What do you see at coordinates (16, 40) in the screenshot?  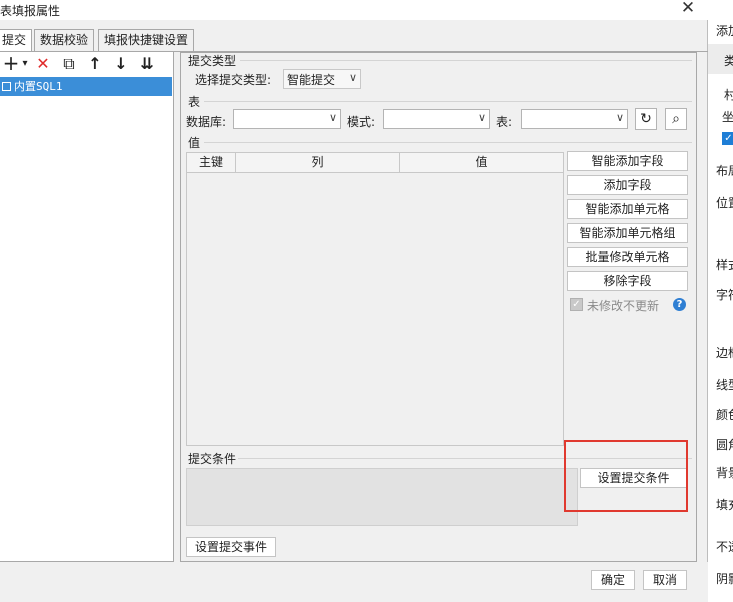 I see `tab-submit: 提交` at bounding box center [16, 40].